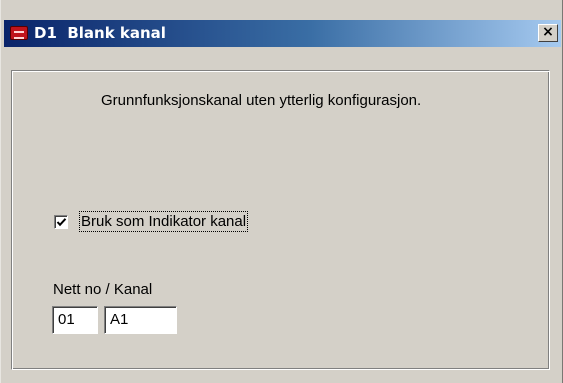 This screenshot has width=563, height=383. Describe the element at coordinates (103, 289) in the screenshot. I see `net-channel-label: Nett no / Kanal` at that location.